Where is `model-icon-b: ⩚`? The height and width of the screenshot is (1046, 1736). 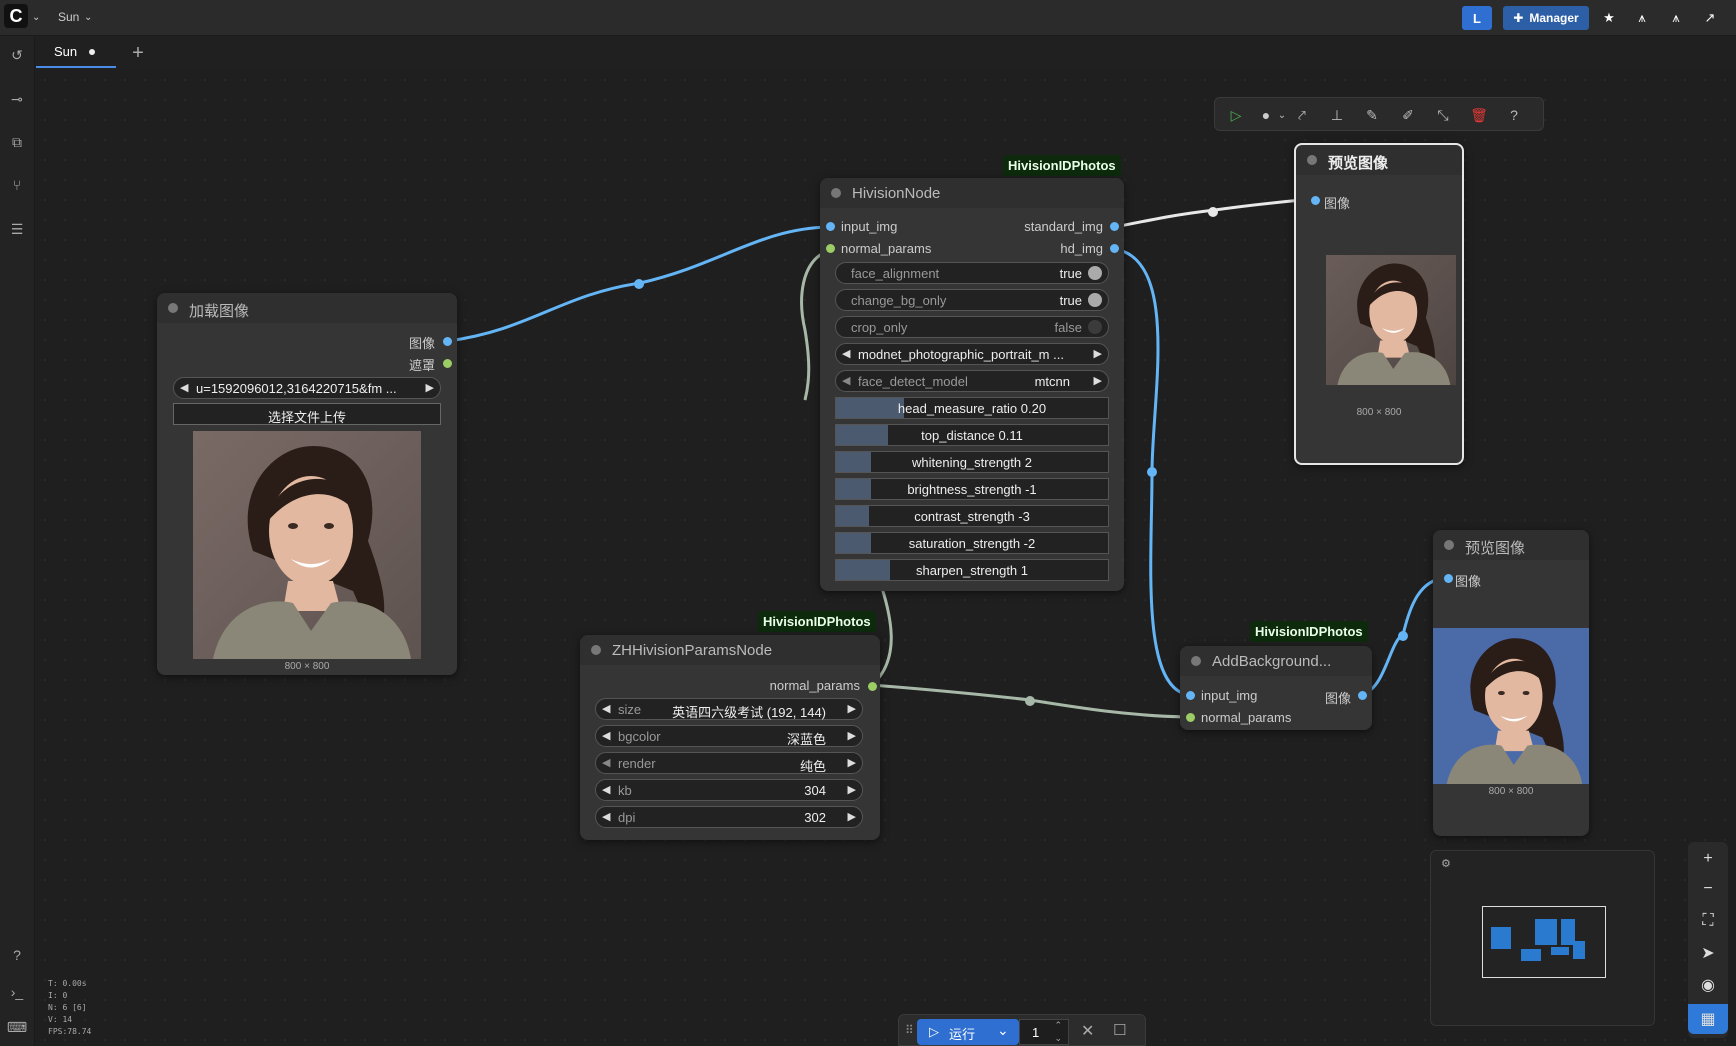
model-icon-b: ⩚ is located at coordinates (1676, 18).